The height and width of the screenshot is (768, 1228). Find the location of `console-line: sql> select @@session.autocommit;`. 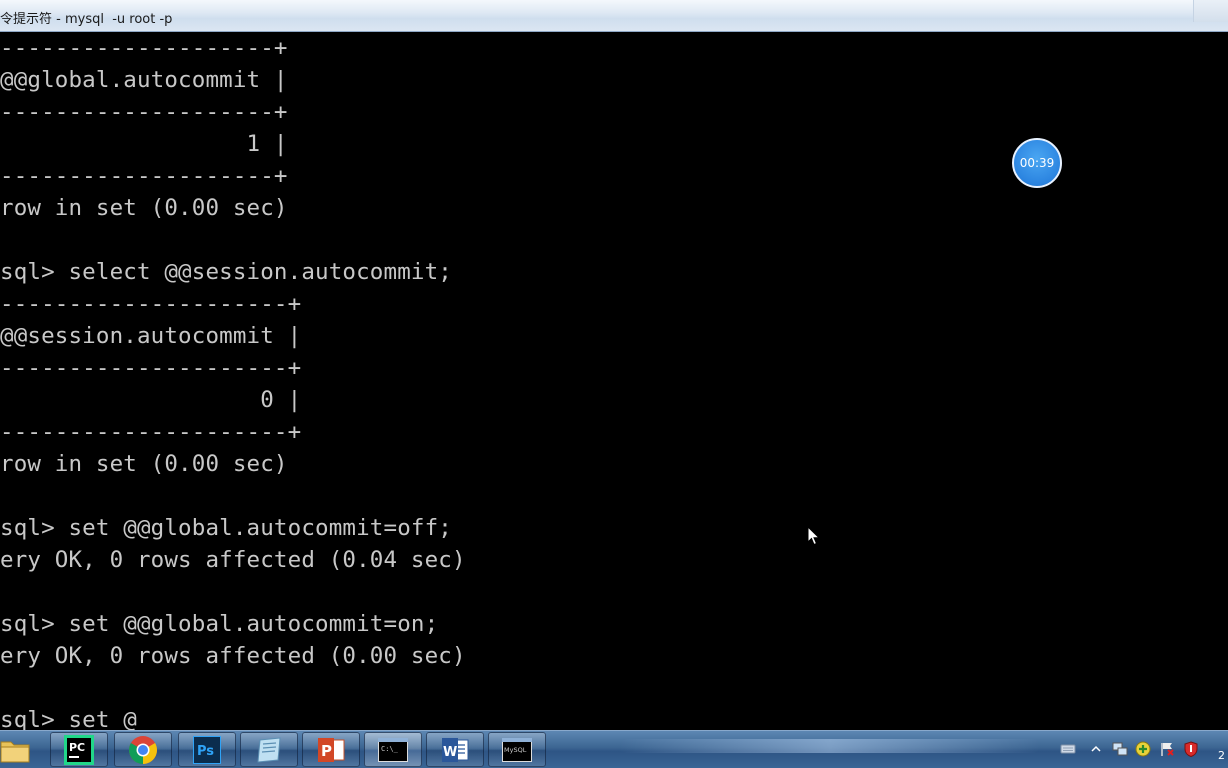

console-line: sql> select @@session.autocommit; is located at coordinates (226, 272).